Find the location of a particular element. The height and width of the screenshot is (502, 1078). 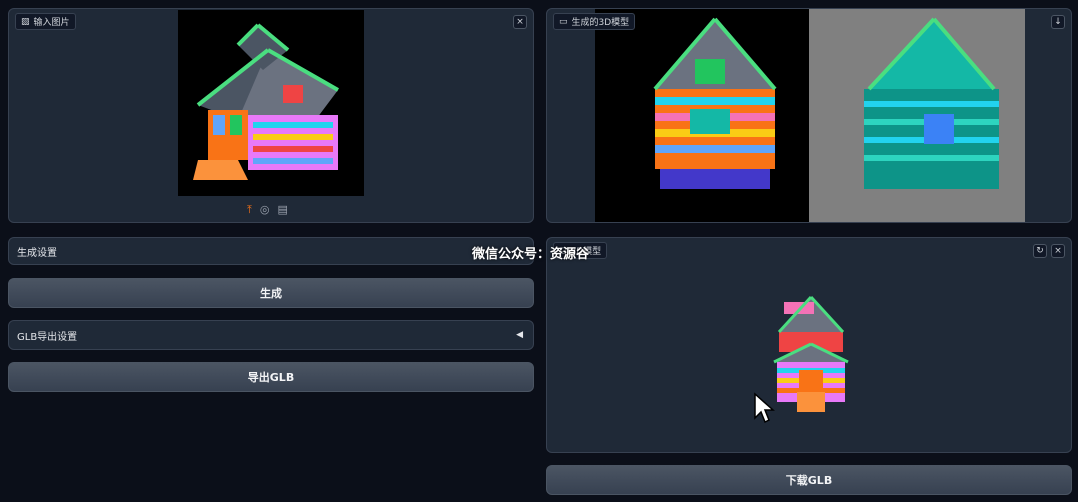

glb-export-settings-label: GLB导出设置 is located at coordinates (47, 337).